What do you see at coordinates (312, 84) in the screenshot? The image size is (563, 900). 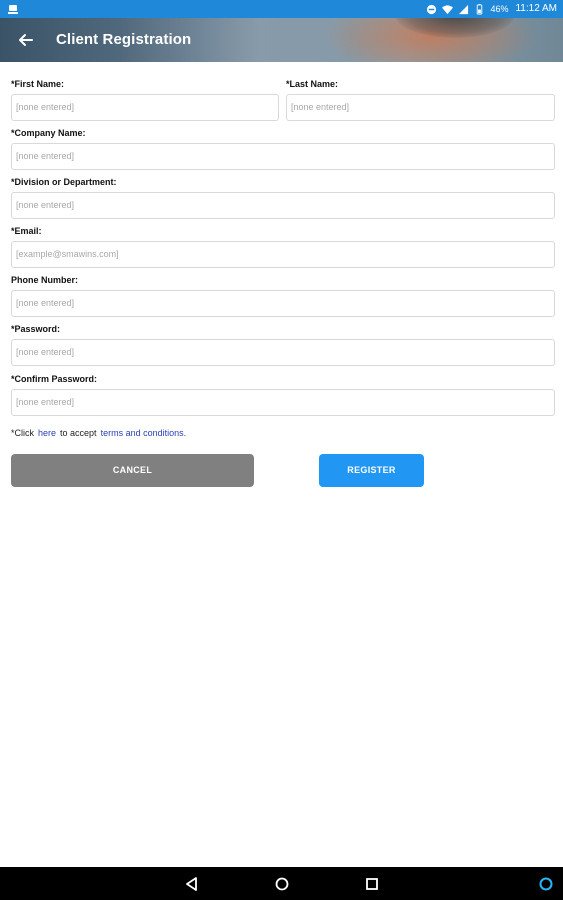 I see `last-name-label: *Last Name:` at bounding box center [312, 84].